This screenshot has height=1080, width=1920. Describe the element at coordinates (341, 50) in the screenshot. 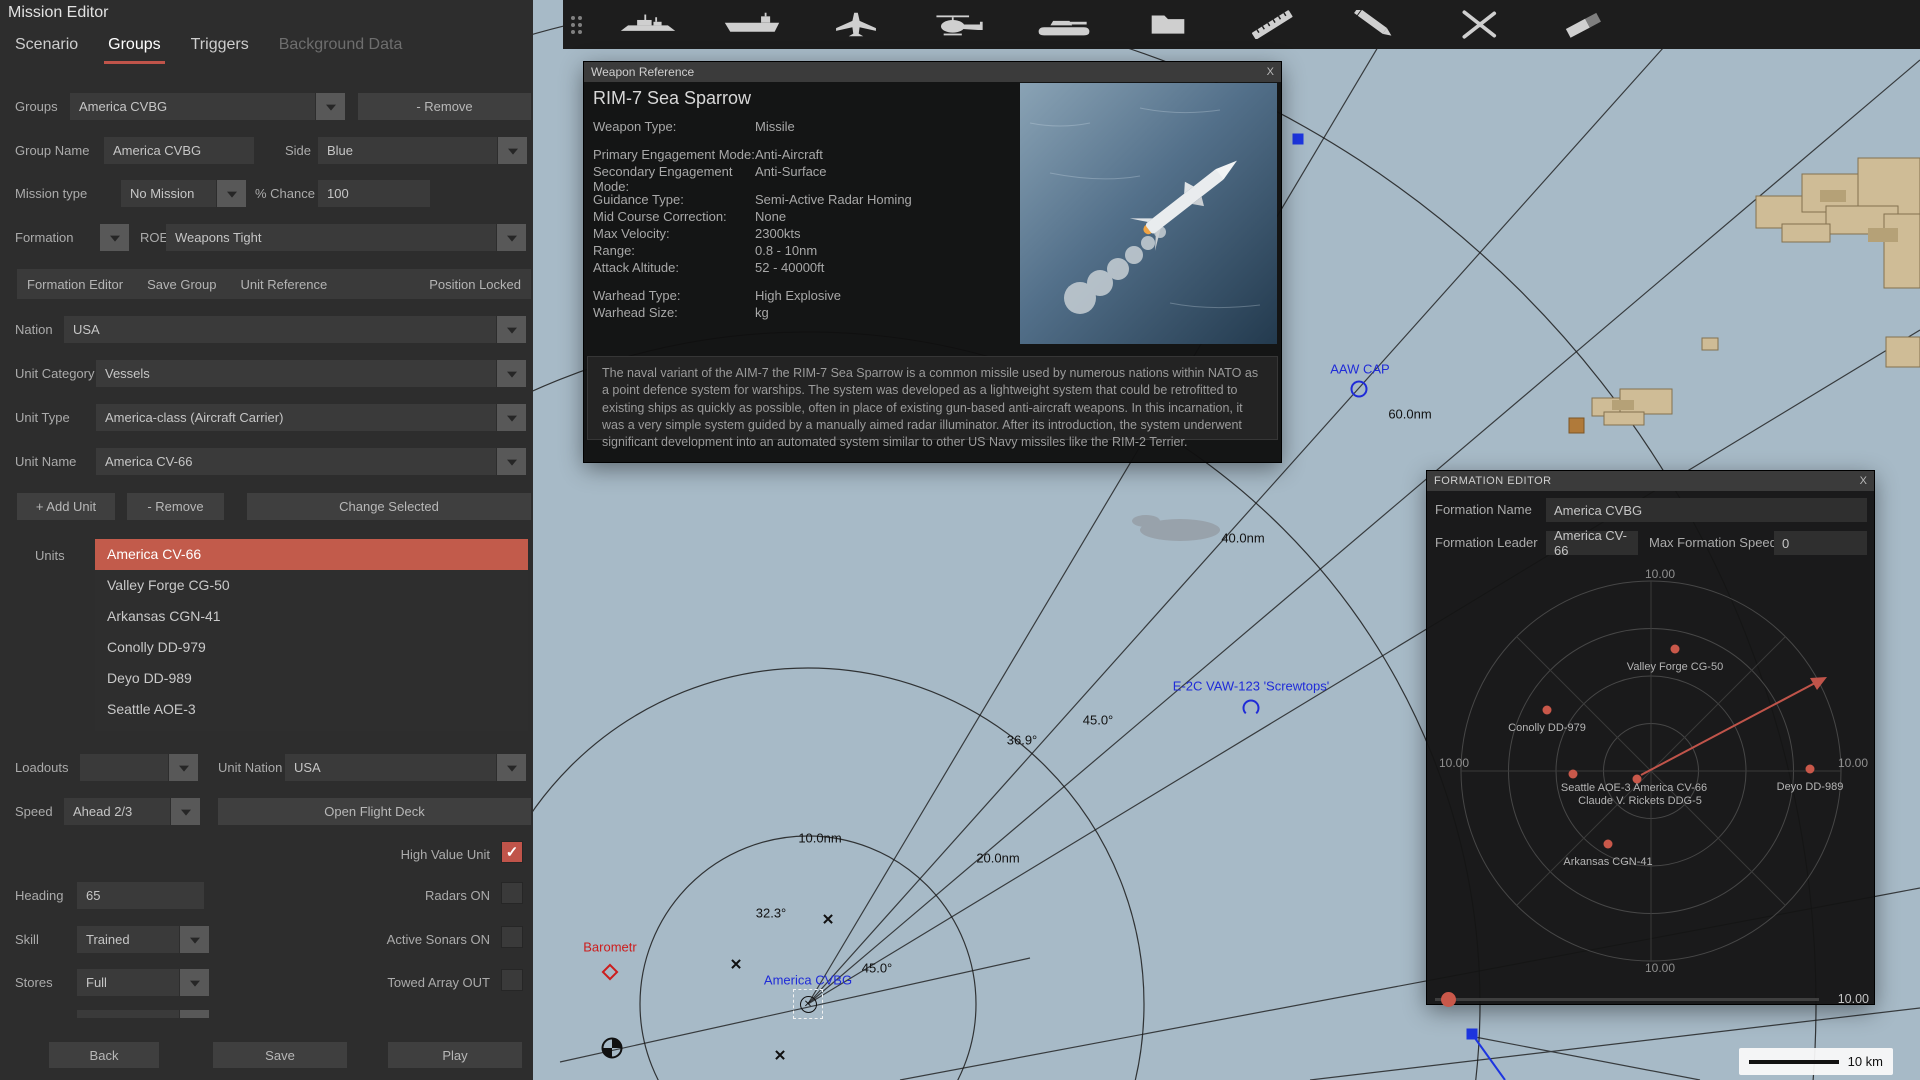

I see `tab-background-data: Background Data` at that location.